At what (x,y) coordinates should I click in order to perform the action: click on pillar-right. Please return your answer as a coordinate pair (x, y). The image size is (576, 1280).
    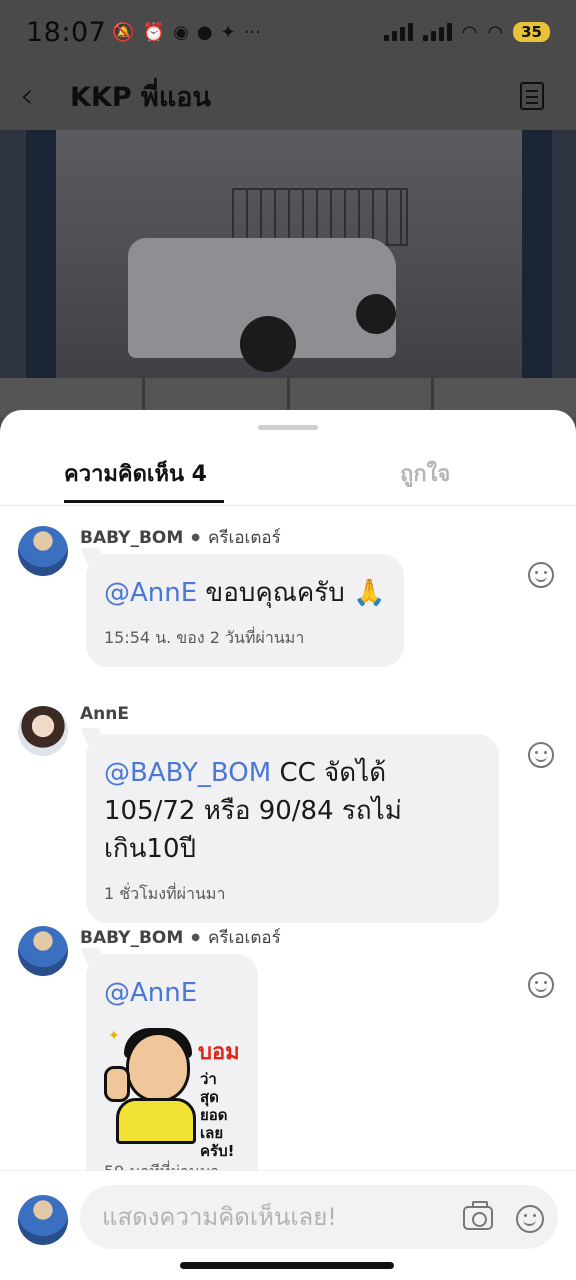
    Looking at the image, I should click on (537, 254).